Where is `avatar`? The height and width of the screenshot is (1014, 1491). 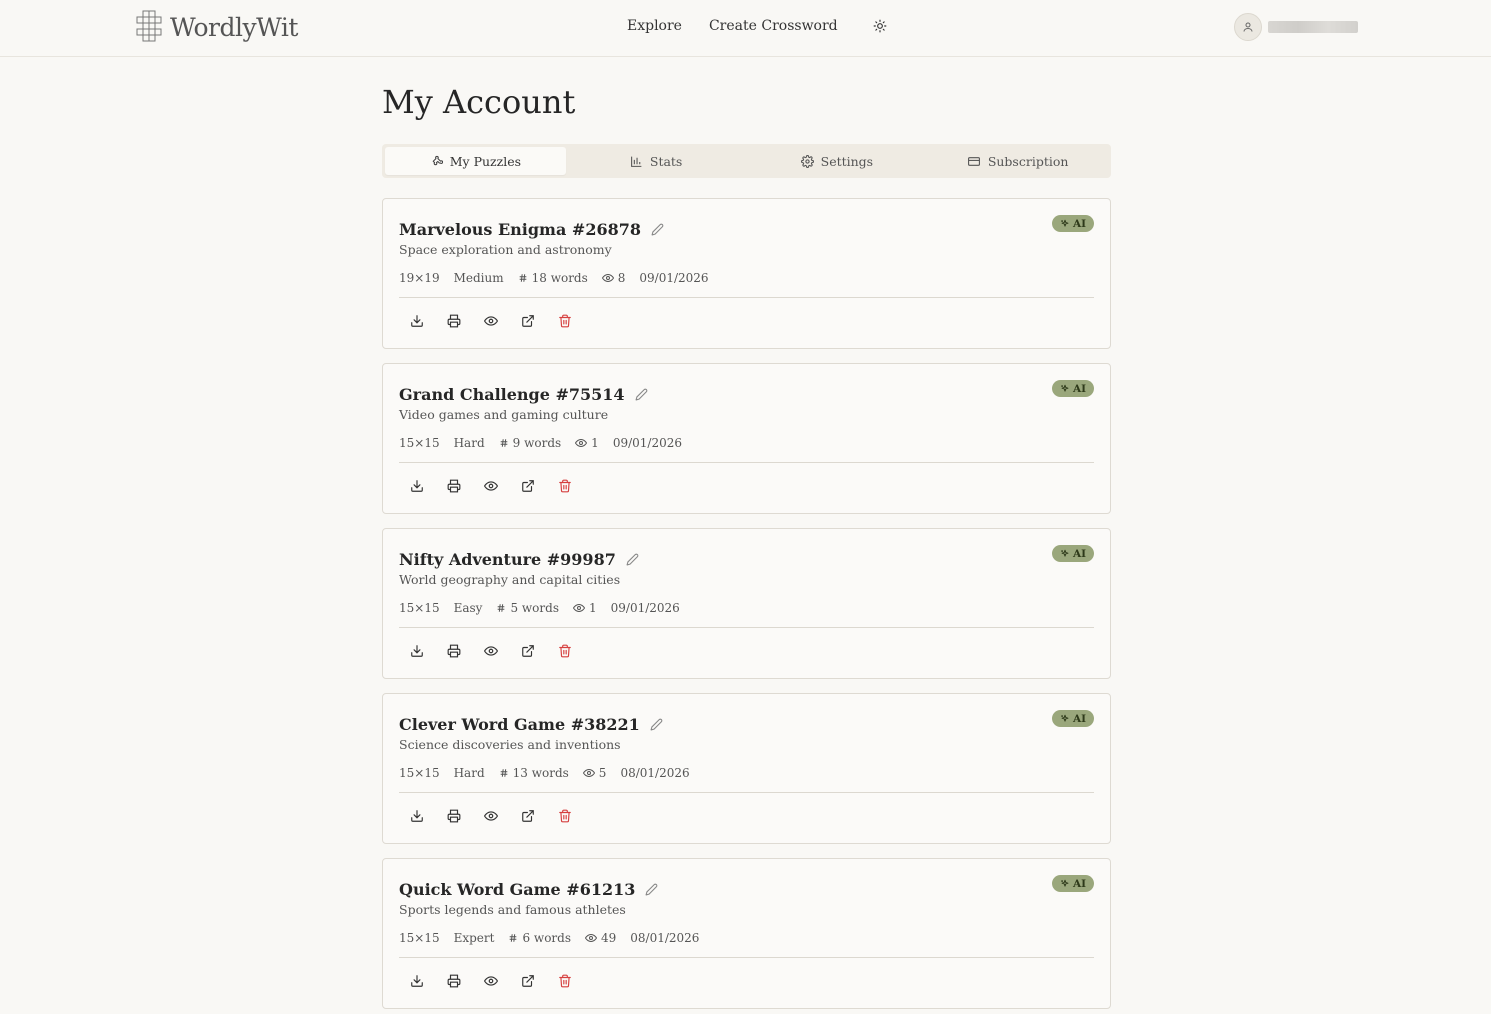 avatar is located at coordinates (1248, 27).